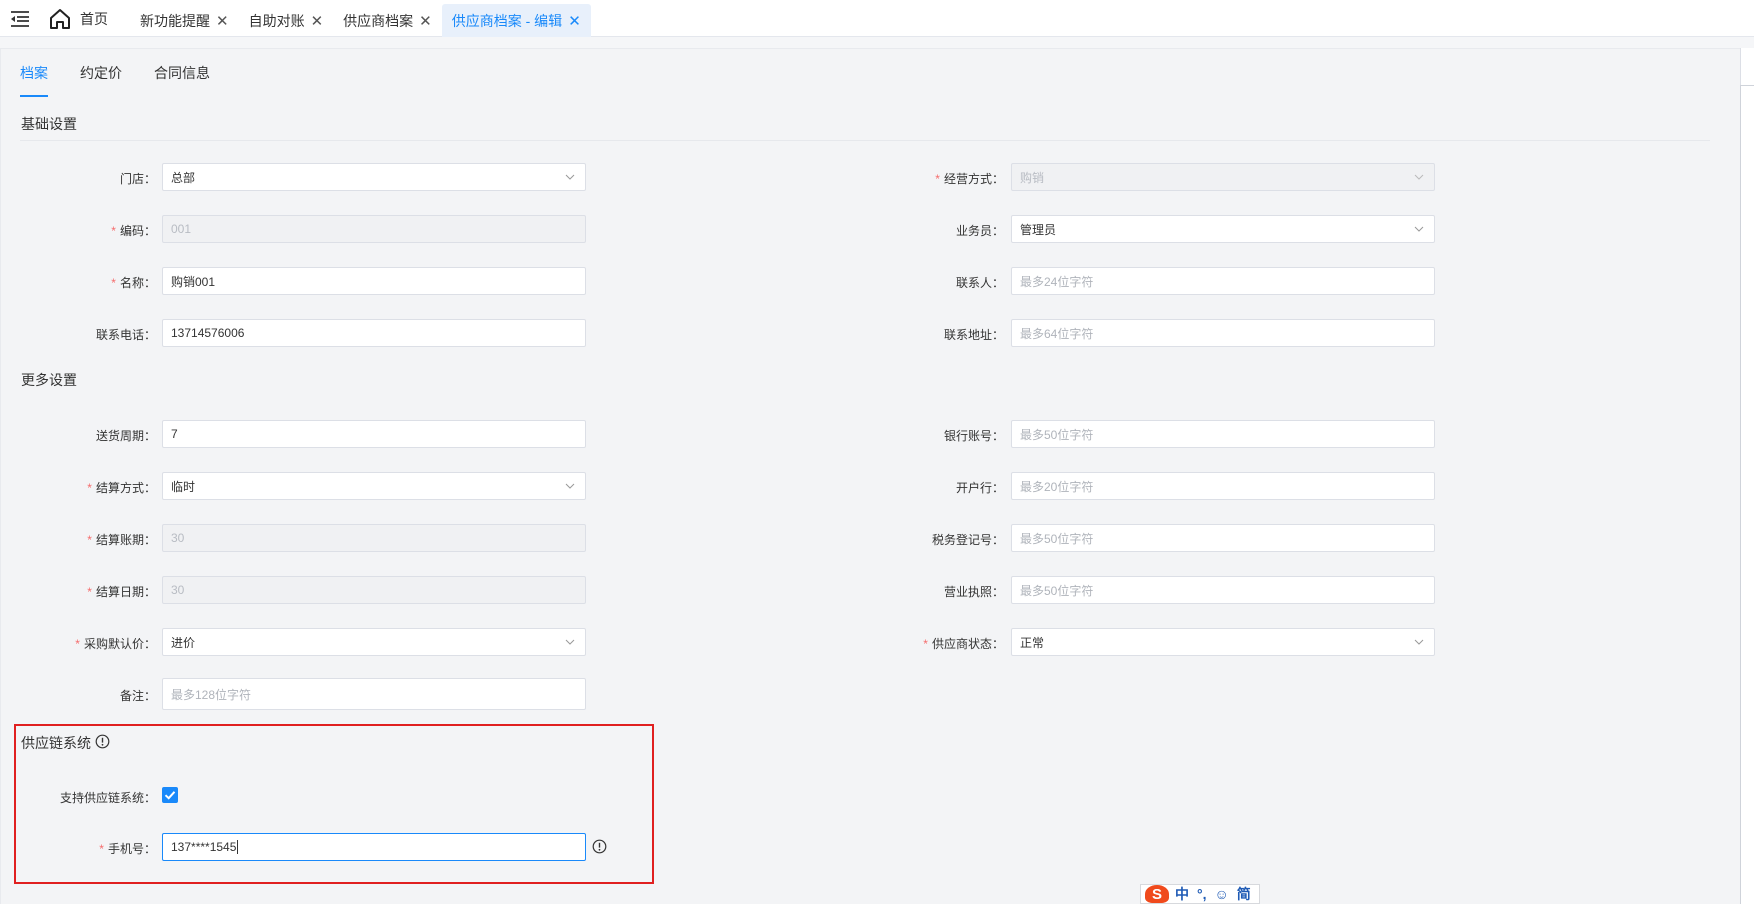 The width and height of the screenshot is (1754, 904). What do you see at coordinates (174, 434) in the screenshot?
I see `cycle-value: 7` at bounding box center [174, 434].